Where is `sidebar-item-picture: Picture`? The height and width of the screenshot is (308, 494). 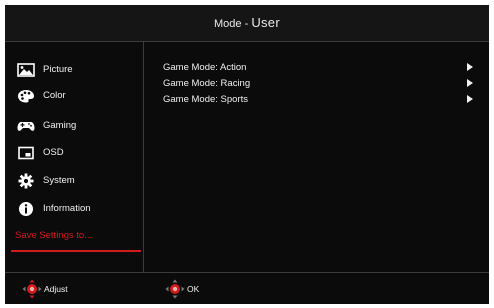
sidebar-item-picture: Picture is located at coordinates (74, 69).